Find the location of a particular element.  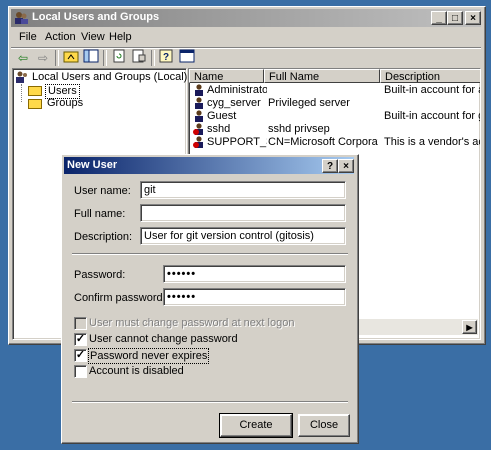

column-header-description: Description is located at coordinates (430, 76).